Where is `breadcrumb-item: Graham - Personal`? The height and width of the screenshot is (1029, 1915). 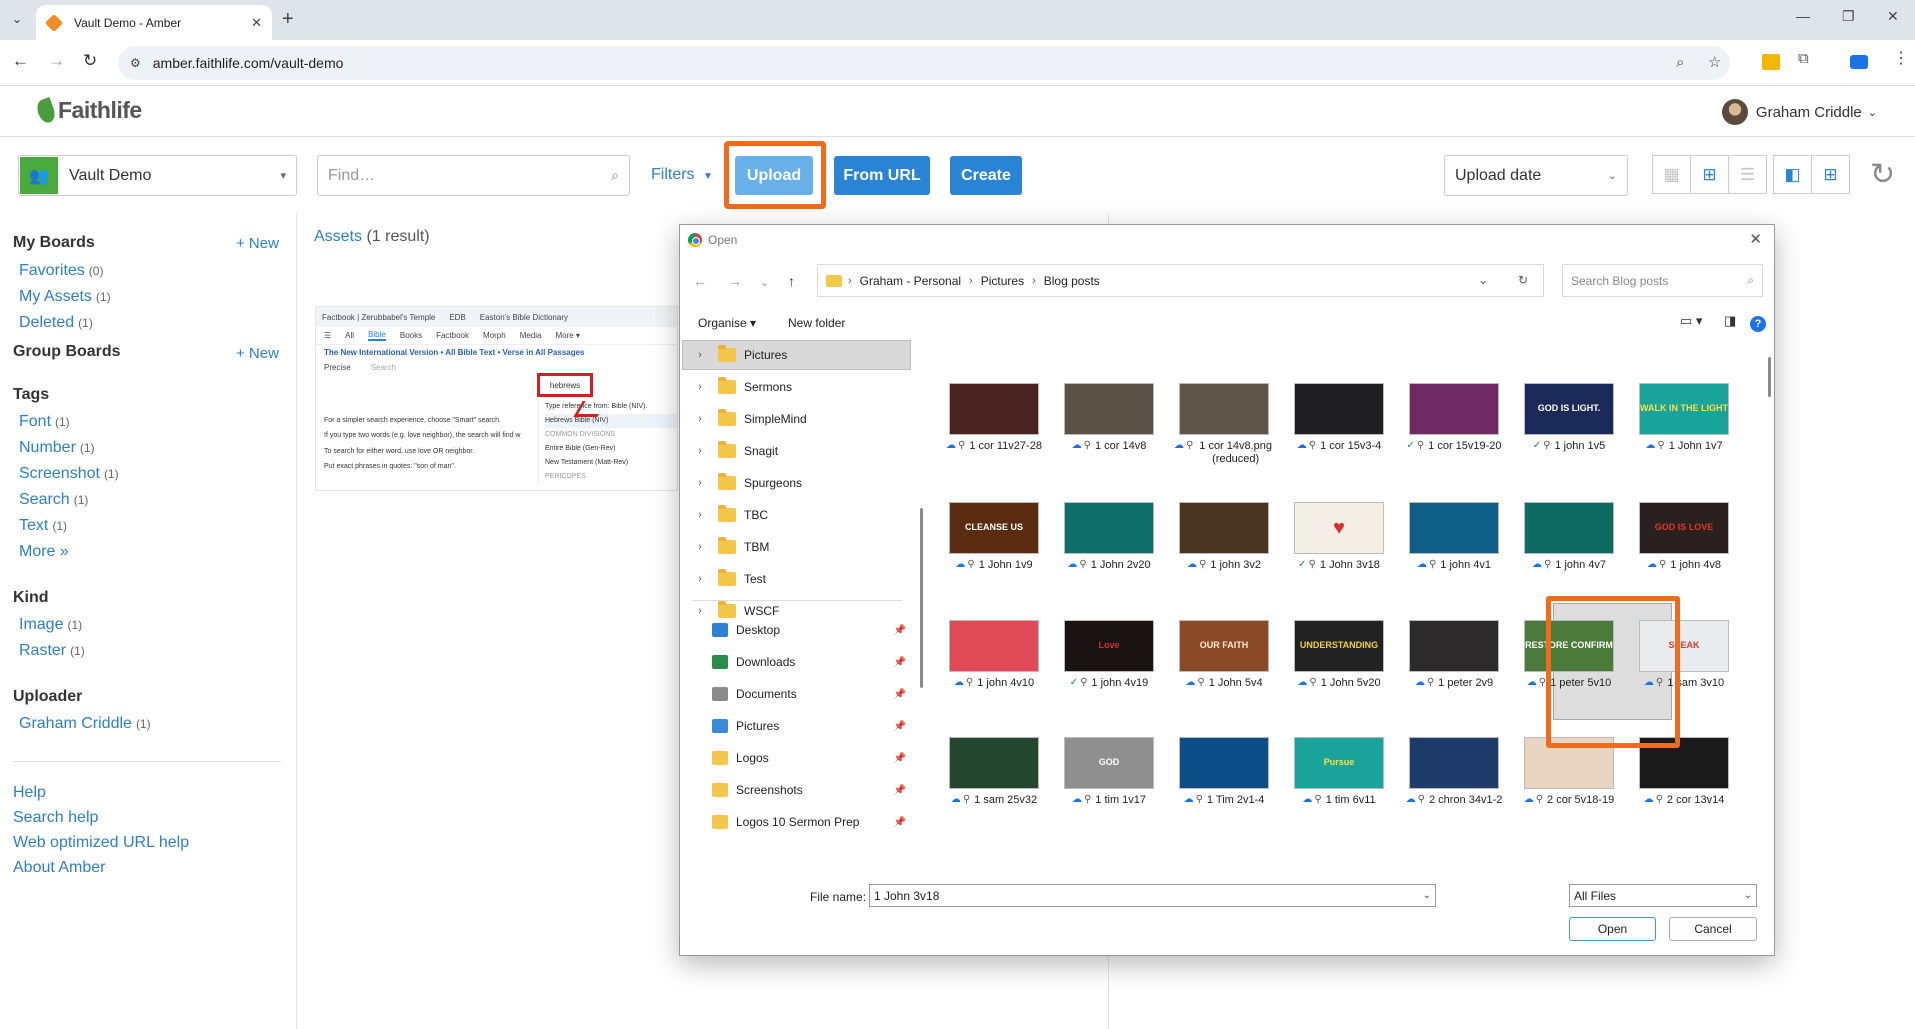
breadcrumb-item: Graham - Personal is located at coordinates (910, 281).